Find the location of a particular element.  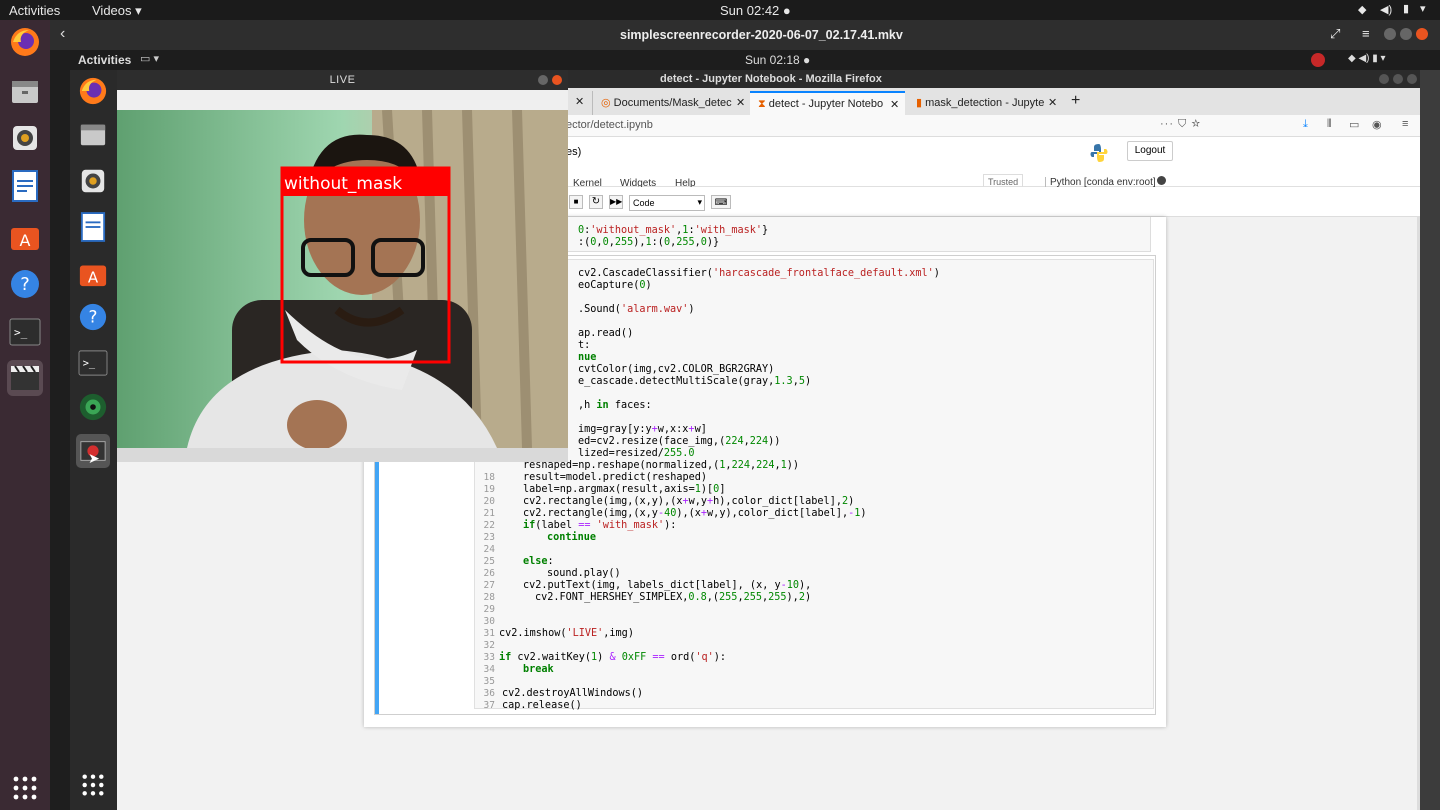

line-number: 28 is located at coordinates (489, 597).